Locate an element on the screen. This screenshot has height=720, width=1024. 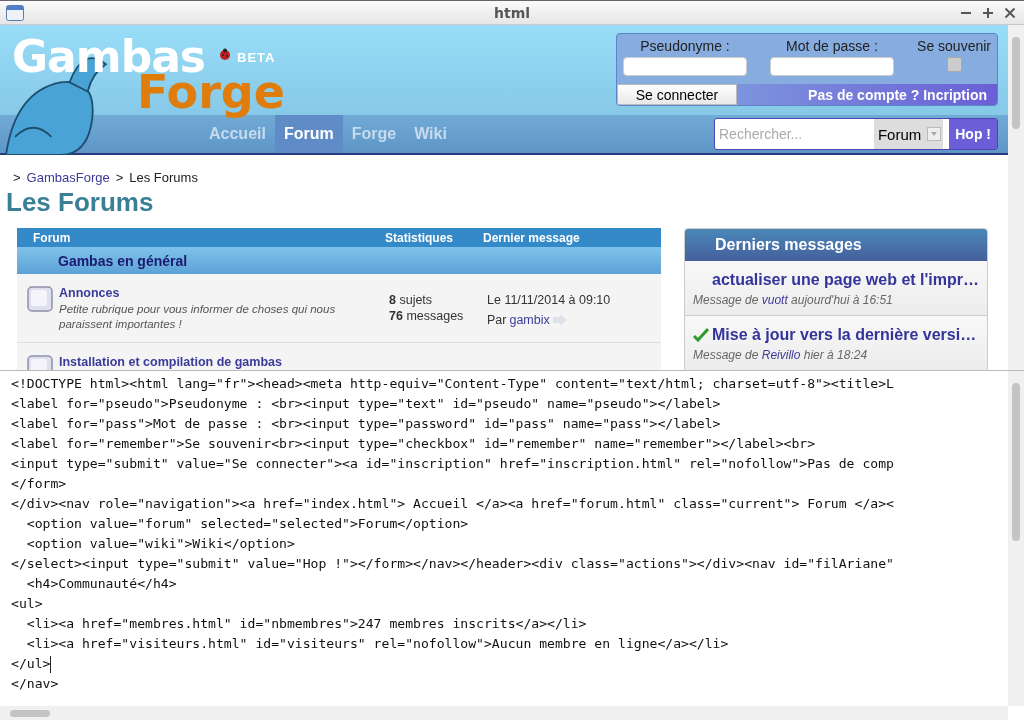
code-line: <label for="pseudo">Pseudonyme : <br><input type="text" id="pseudo" name="pseudo"></label> is located at coordinates (366, 404).